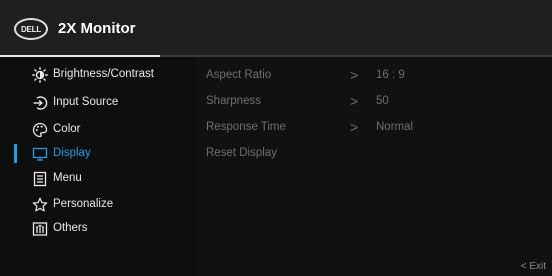  What do you see at coordinates (40, 205) in the screenshot?
I see `star-icon` at bounding box center [40, 205].